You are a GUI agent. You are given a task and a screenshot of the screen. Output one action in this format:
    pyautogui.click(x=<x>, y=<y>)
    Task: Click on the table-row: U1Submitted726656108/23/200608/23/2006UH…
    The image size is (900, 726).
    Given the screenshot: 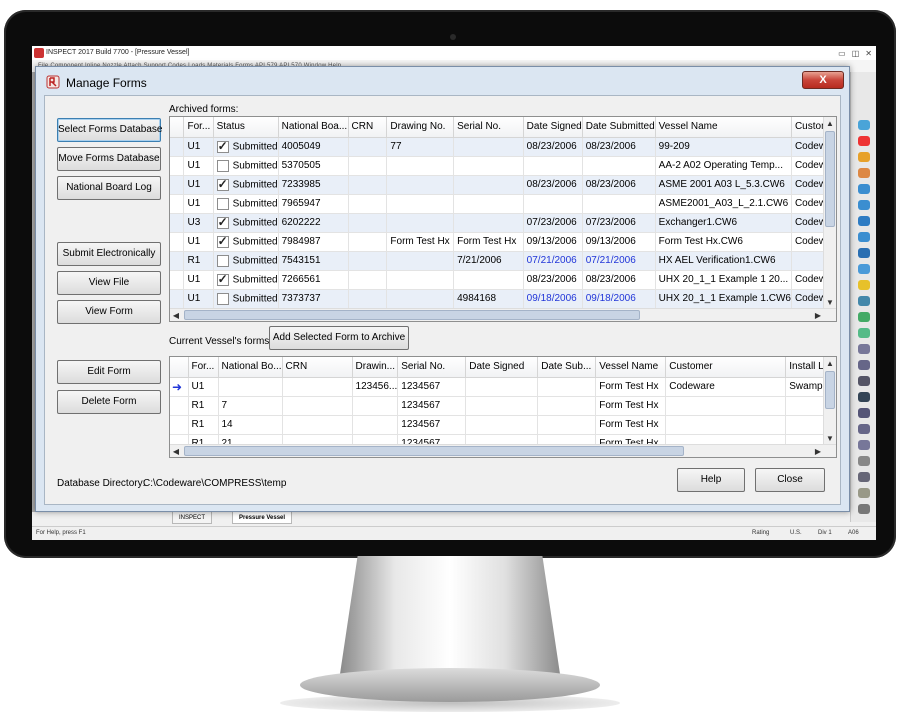 What is the action you would take?
    pyautogui.click(x=503, y=280)
    